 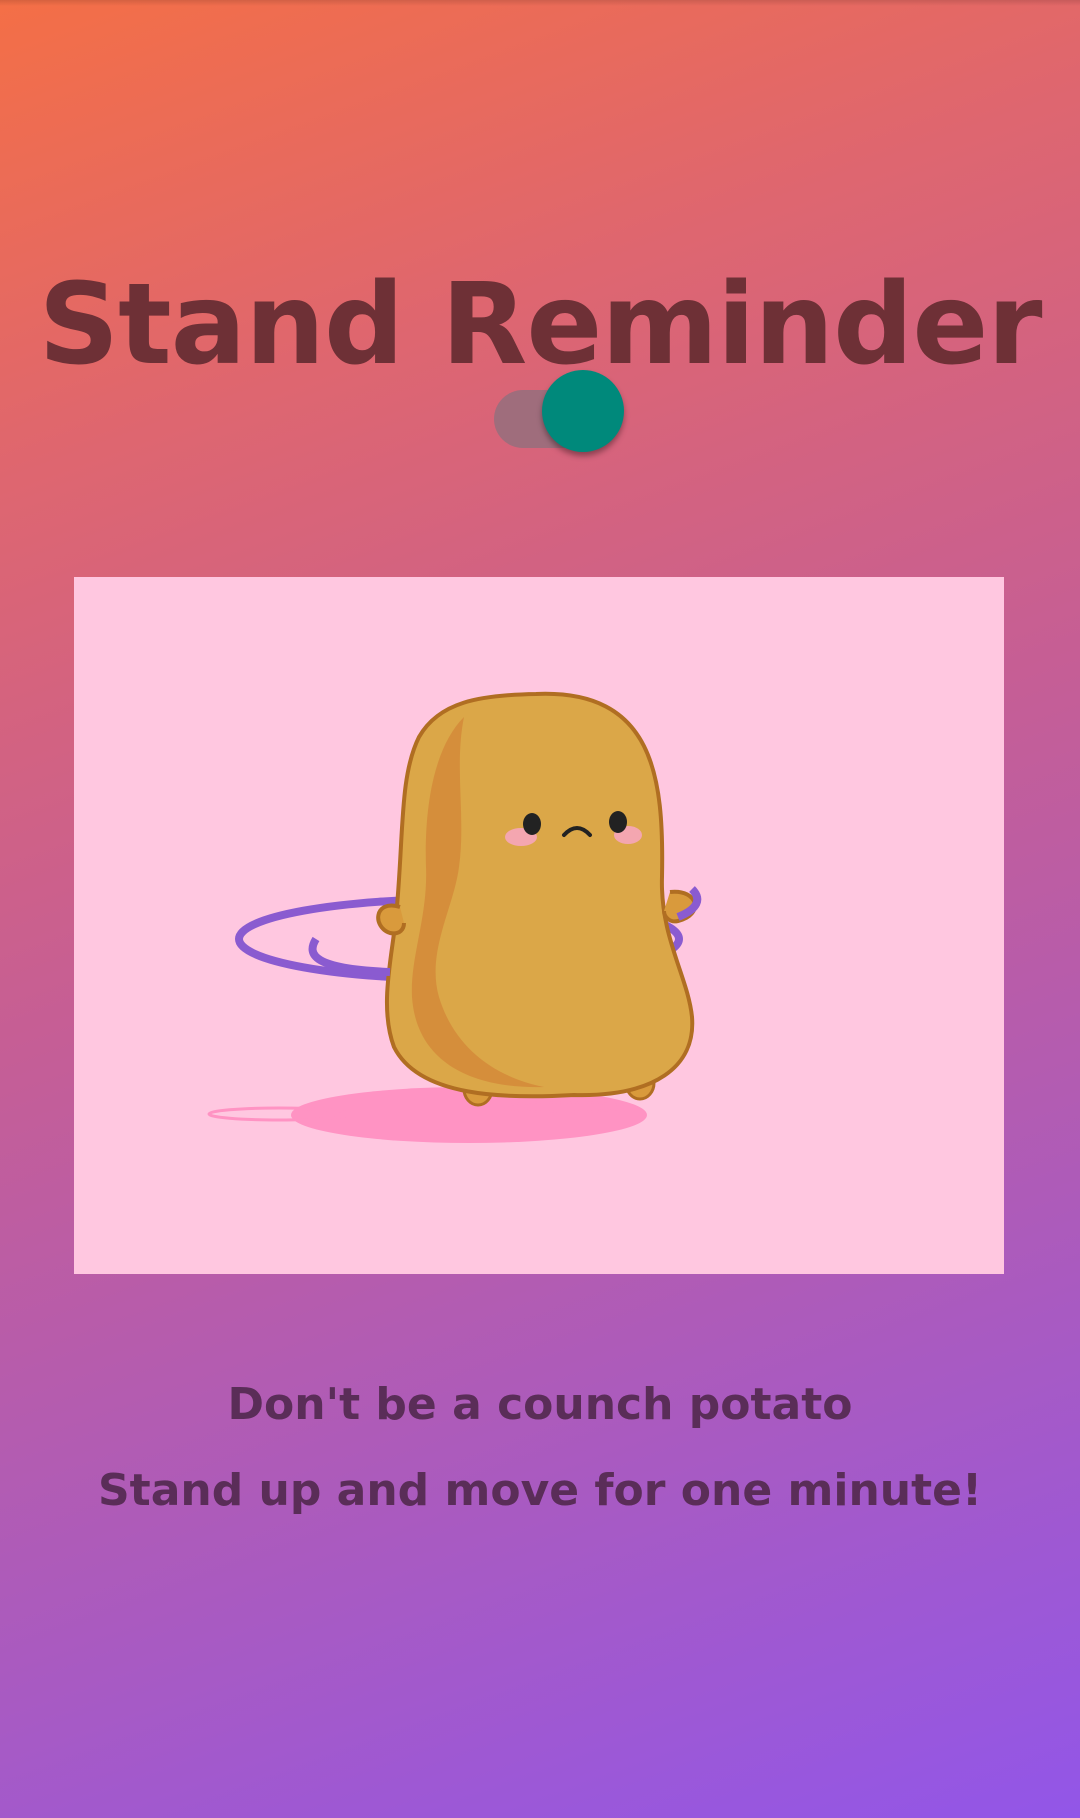 What do you see at coordinates (583, 411) in the screenshot?
I see `switch-thumb` at bounding box center [583, 411].